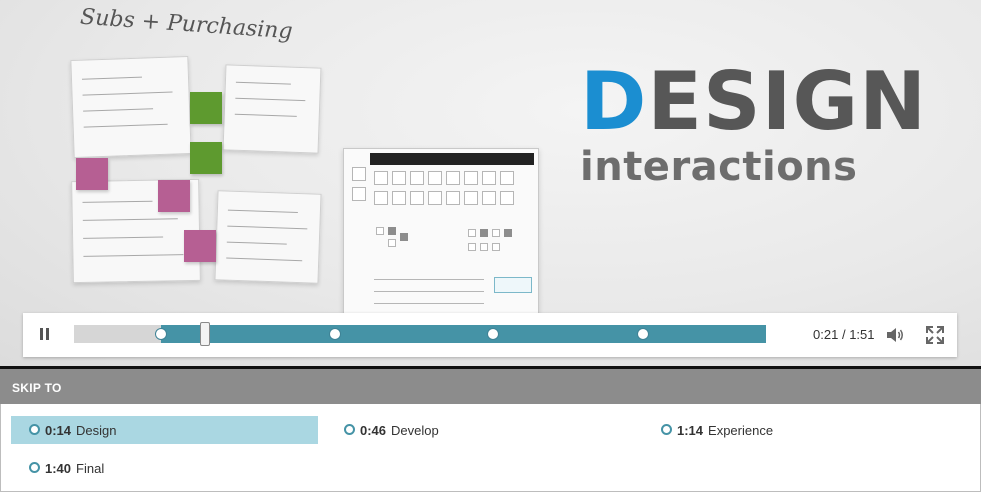  I want to click on wireframe-sketch, so click(441, 234).